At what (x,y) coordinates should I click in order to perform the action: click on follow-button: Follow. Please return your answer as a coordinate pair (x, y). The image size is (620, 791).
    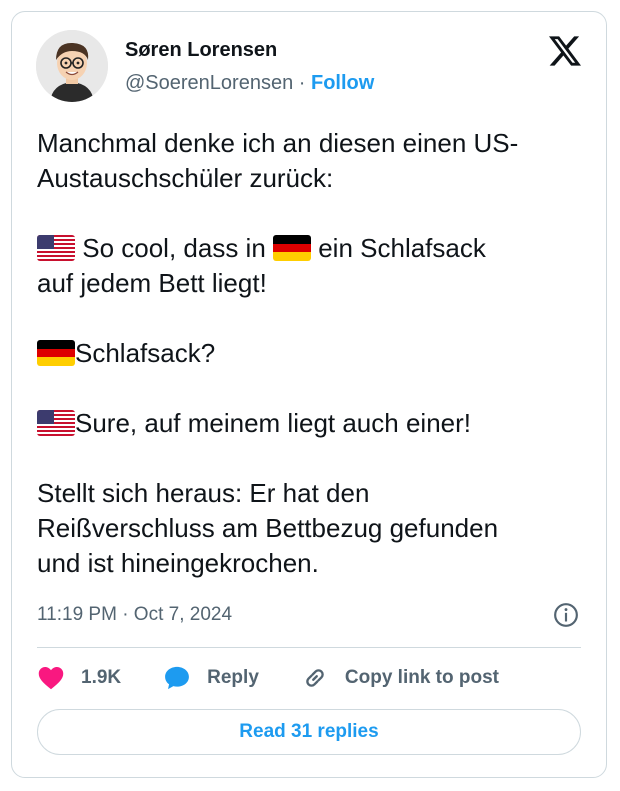
    Looking at the image, I should click on (342, 83).